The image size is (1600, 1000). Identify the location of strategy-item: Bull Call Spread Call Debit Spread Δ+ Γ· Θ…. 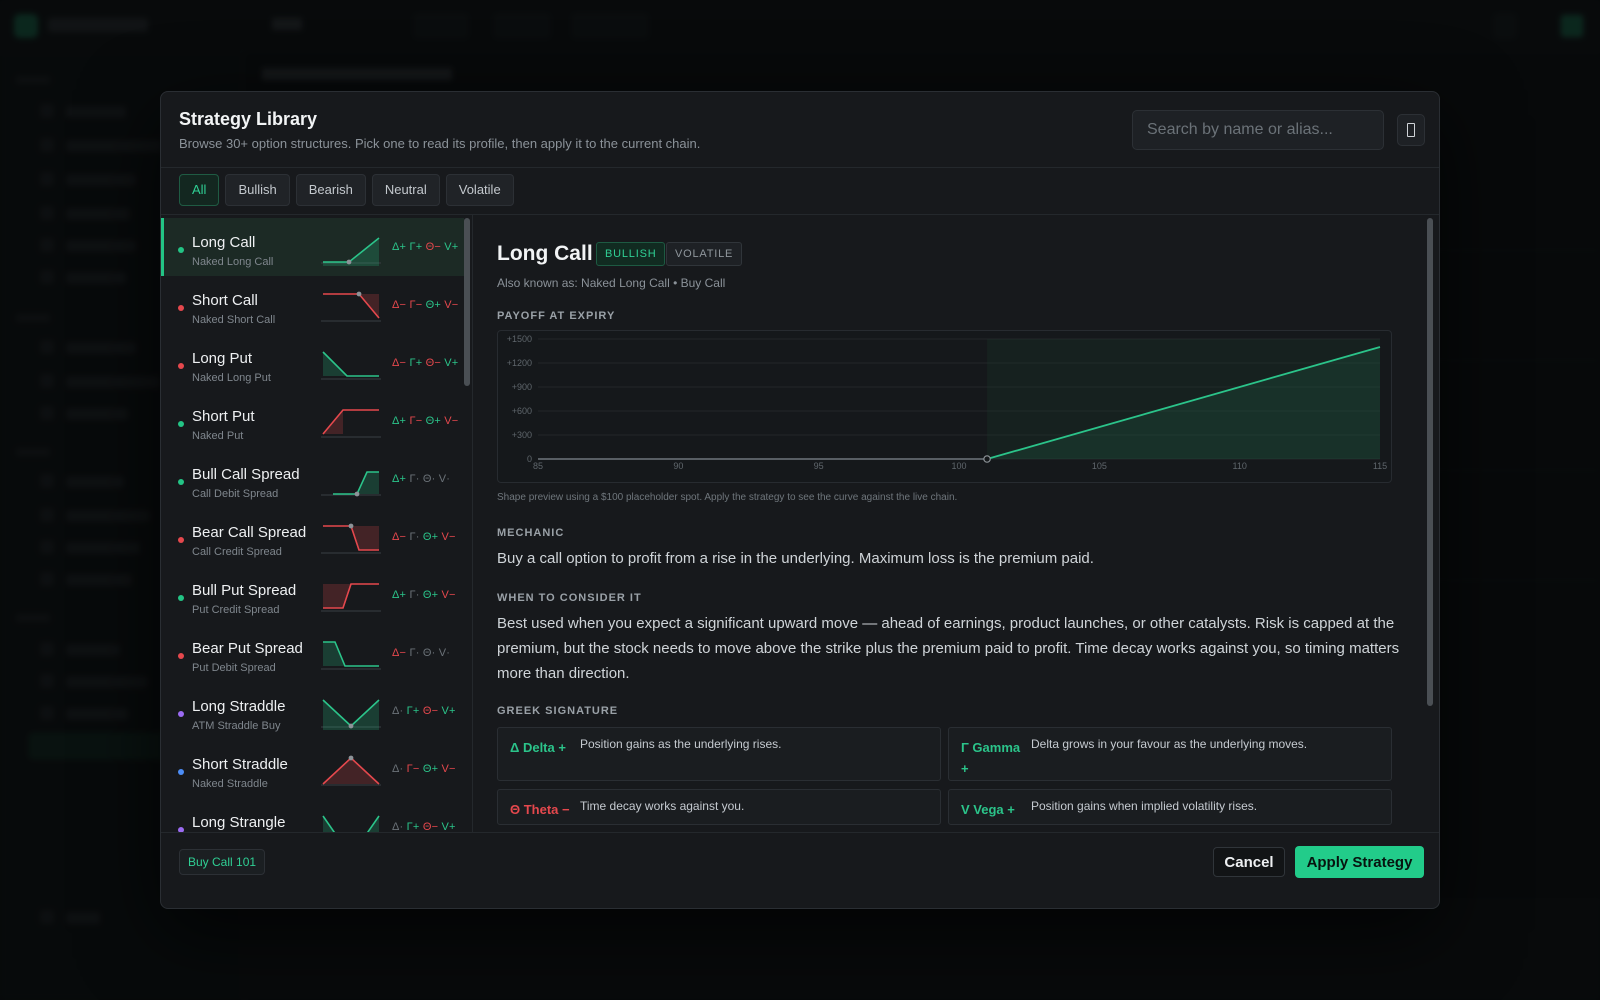
(312, 479).